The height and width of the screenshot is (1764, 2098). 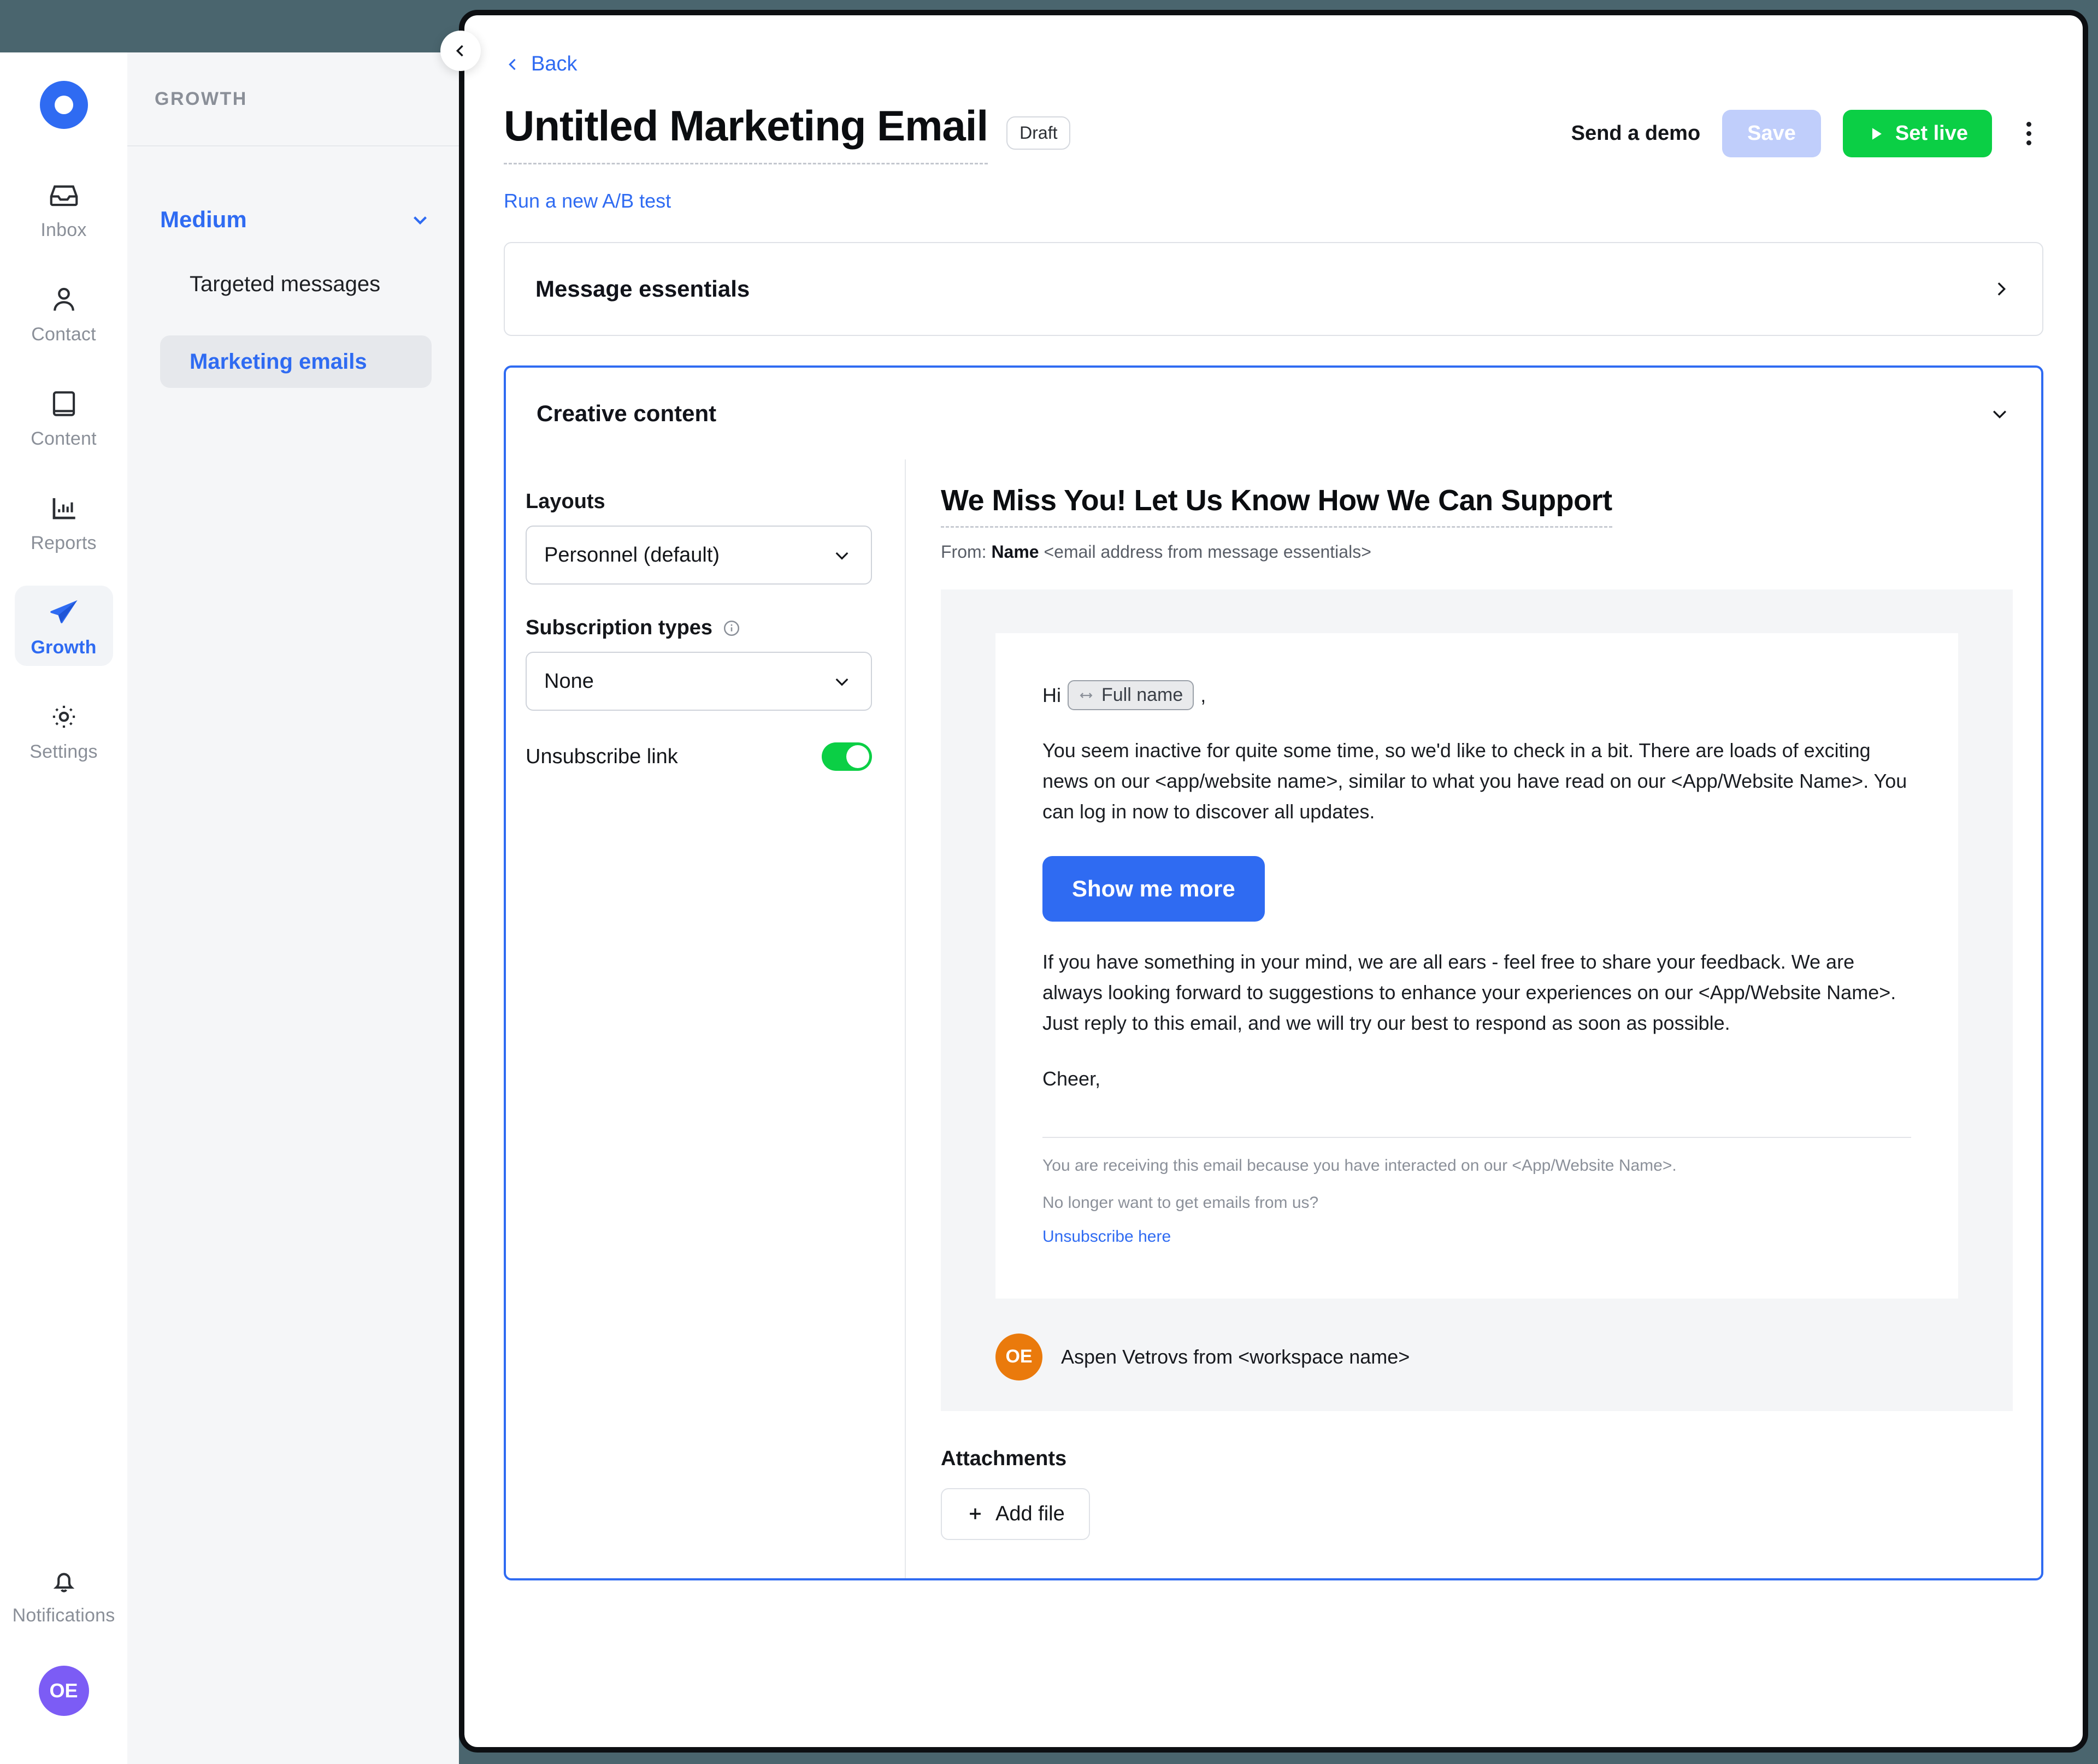 What do you see at coordinates (847, 756) in the screenshot?
I see `unsubscribe-link-toggle` at bounding box center [847, 756].